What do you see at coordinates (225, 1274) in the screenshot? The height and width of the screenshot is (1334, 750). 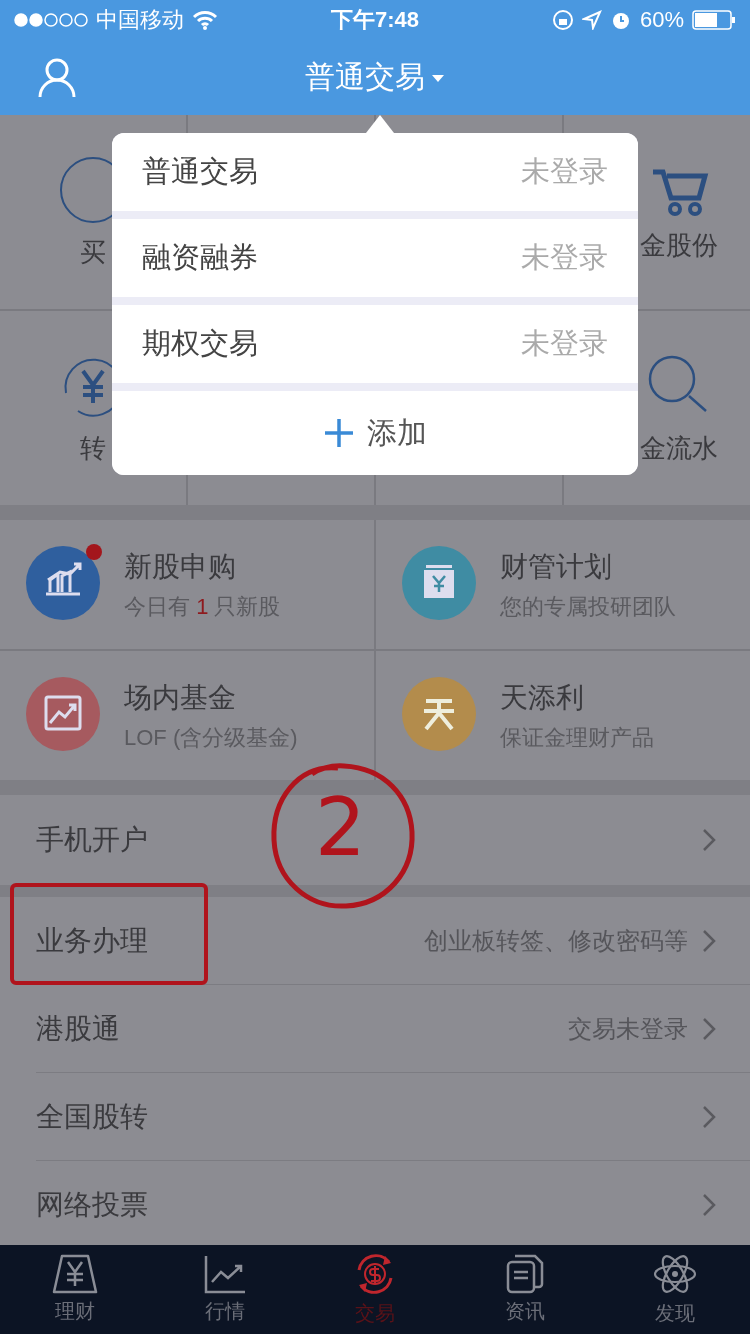 I see `chart-icon` at bounding box center [225, 1274].